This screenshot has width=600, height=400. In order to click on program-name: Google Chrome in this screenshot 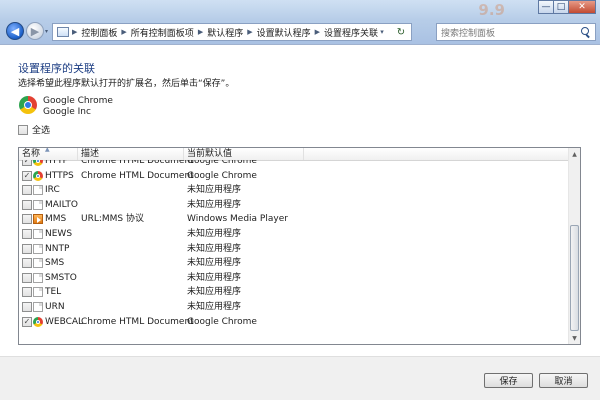, I will do `click(78, 101)`.